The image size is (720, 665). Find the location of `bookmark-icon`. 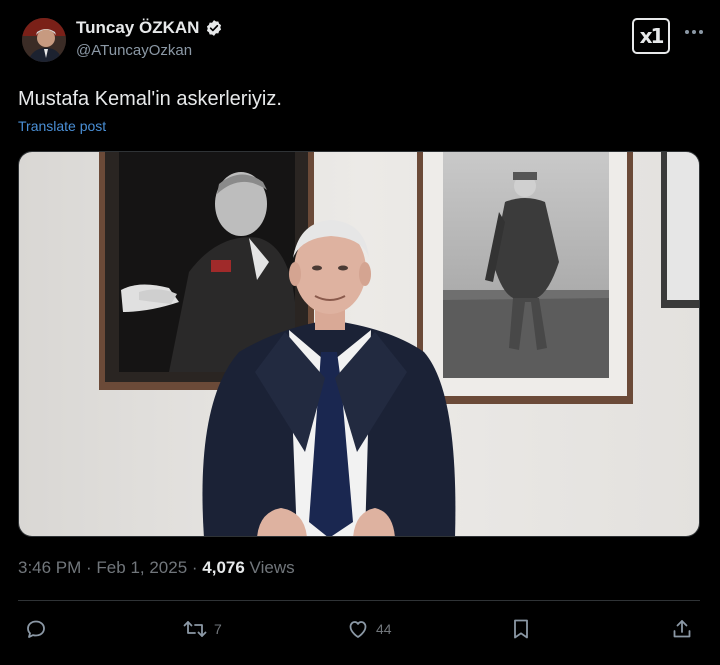

bookmark-icon is located at coordinates (521, 629).